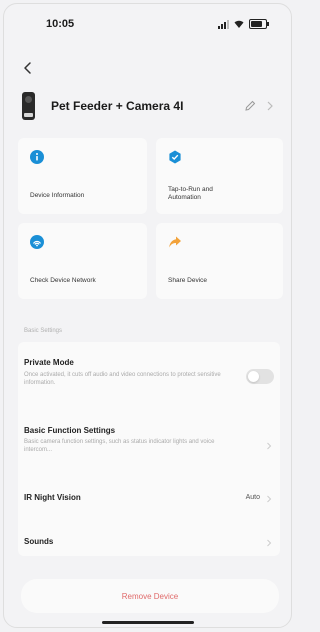  Describe the element at coordinates (117, 106) in the screenshot. I see `device-name: Pet Feeder + Camera 4I` at that location.